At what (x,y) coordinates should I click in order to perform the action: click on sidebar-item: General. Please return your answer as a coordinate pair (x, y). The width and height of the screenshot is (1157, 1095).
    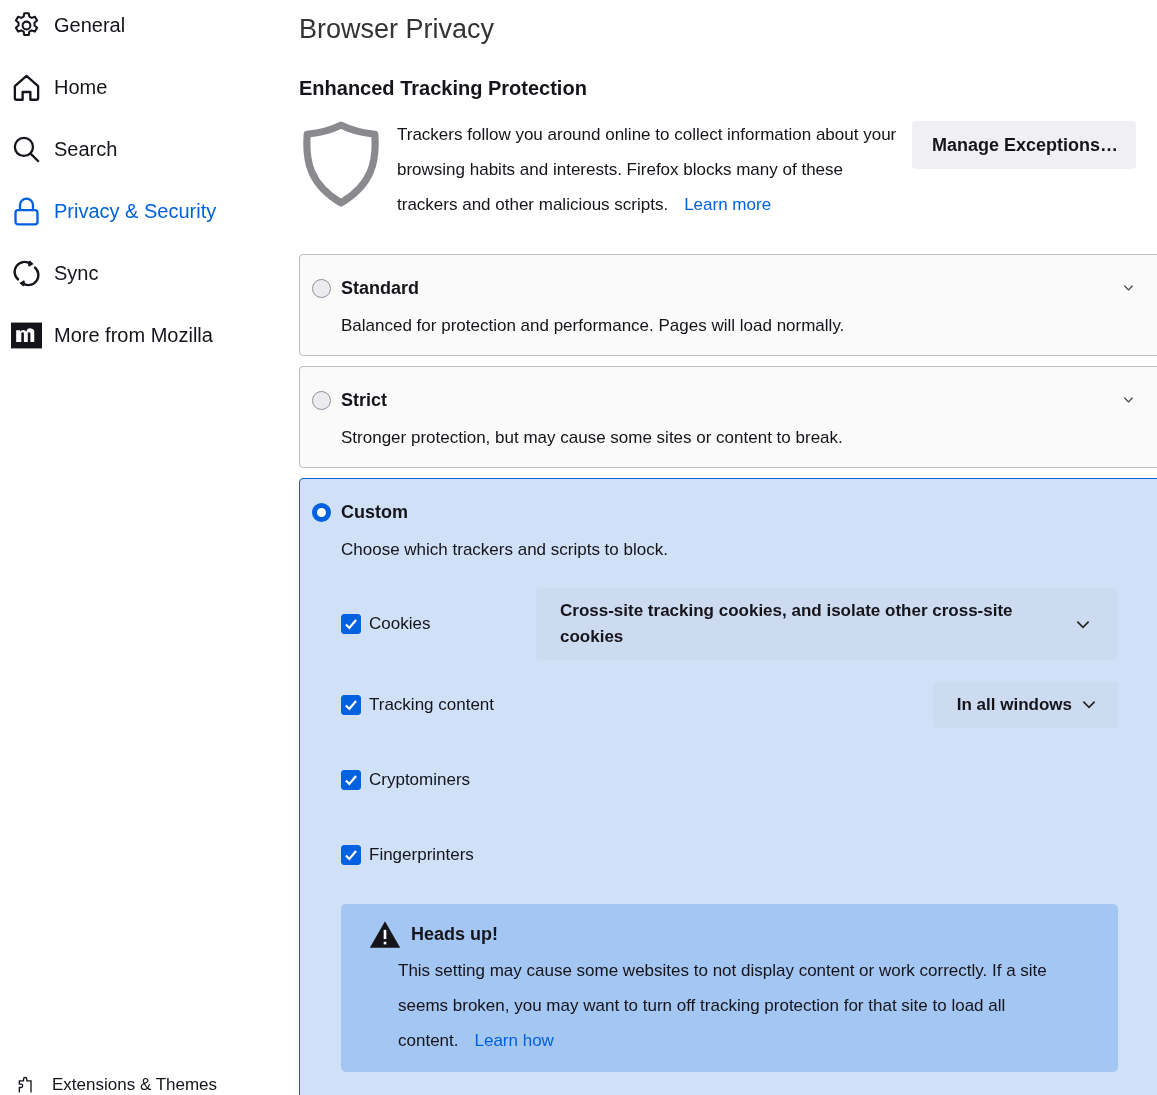
    Looking at the image, I should click on (149, 28).